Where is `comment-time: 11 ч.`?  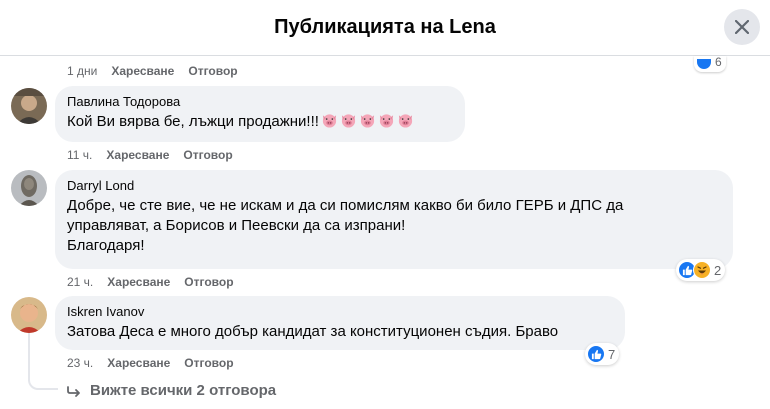 comment-time: 11 ч. is located at coordinates (79, 155).